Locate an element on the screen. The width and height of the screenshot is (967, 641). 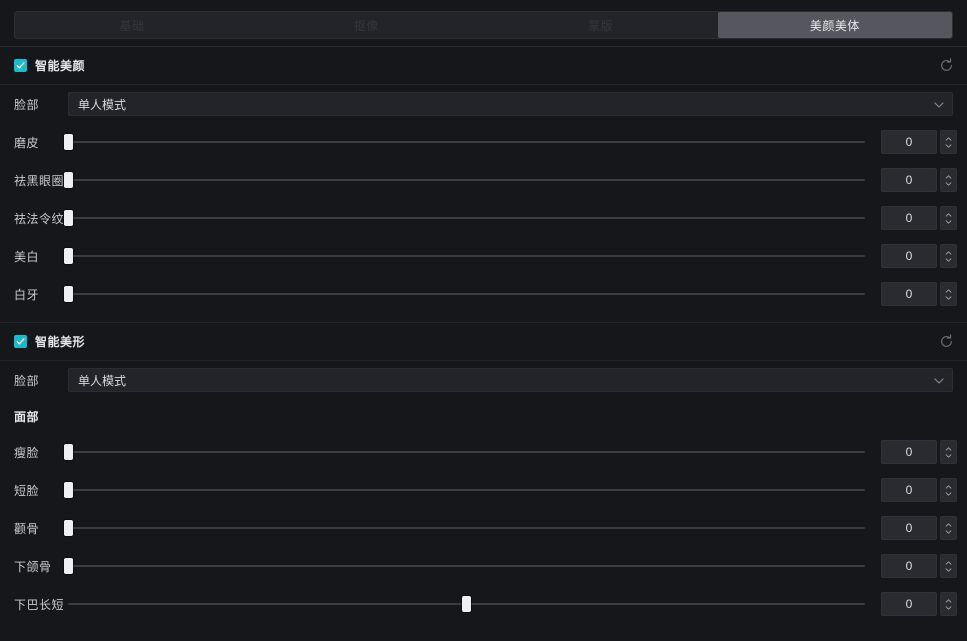
select-face-mode-reshape-value: 单人模式 is located at coordinates (102, 380).